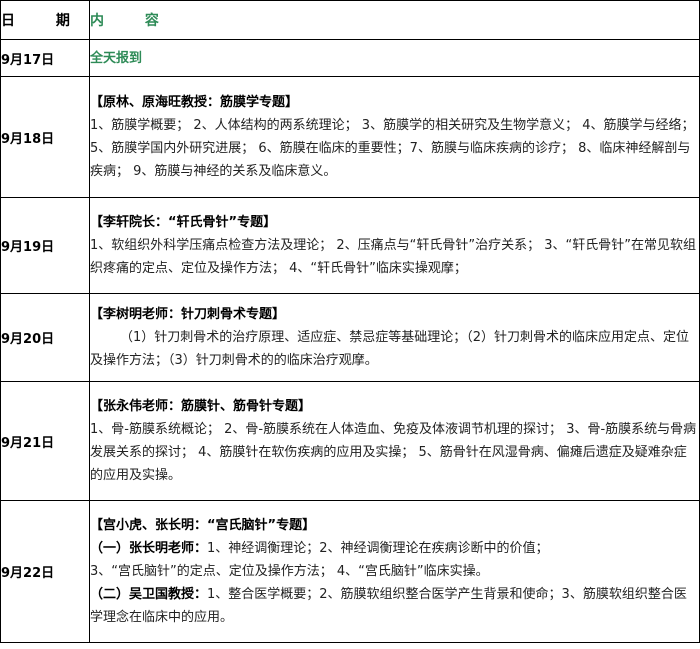 The width and height of the screenshot is (700, 649). Describe the element at coordinates (183, 222) in the screenshot. I see `row-title: 【李轩院长：“轩氏骨针”专题】` at that location.